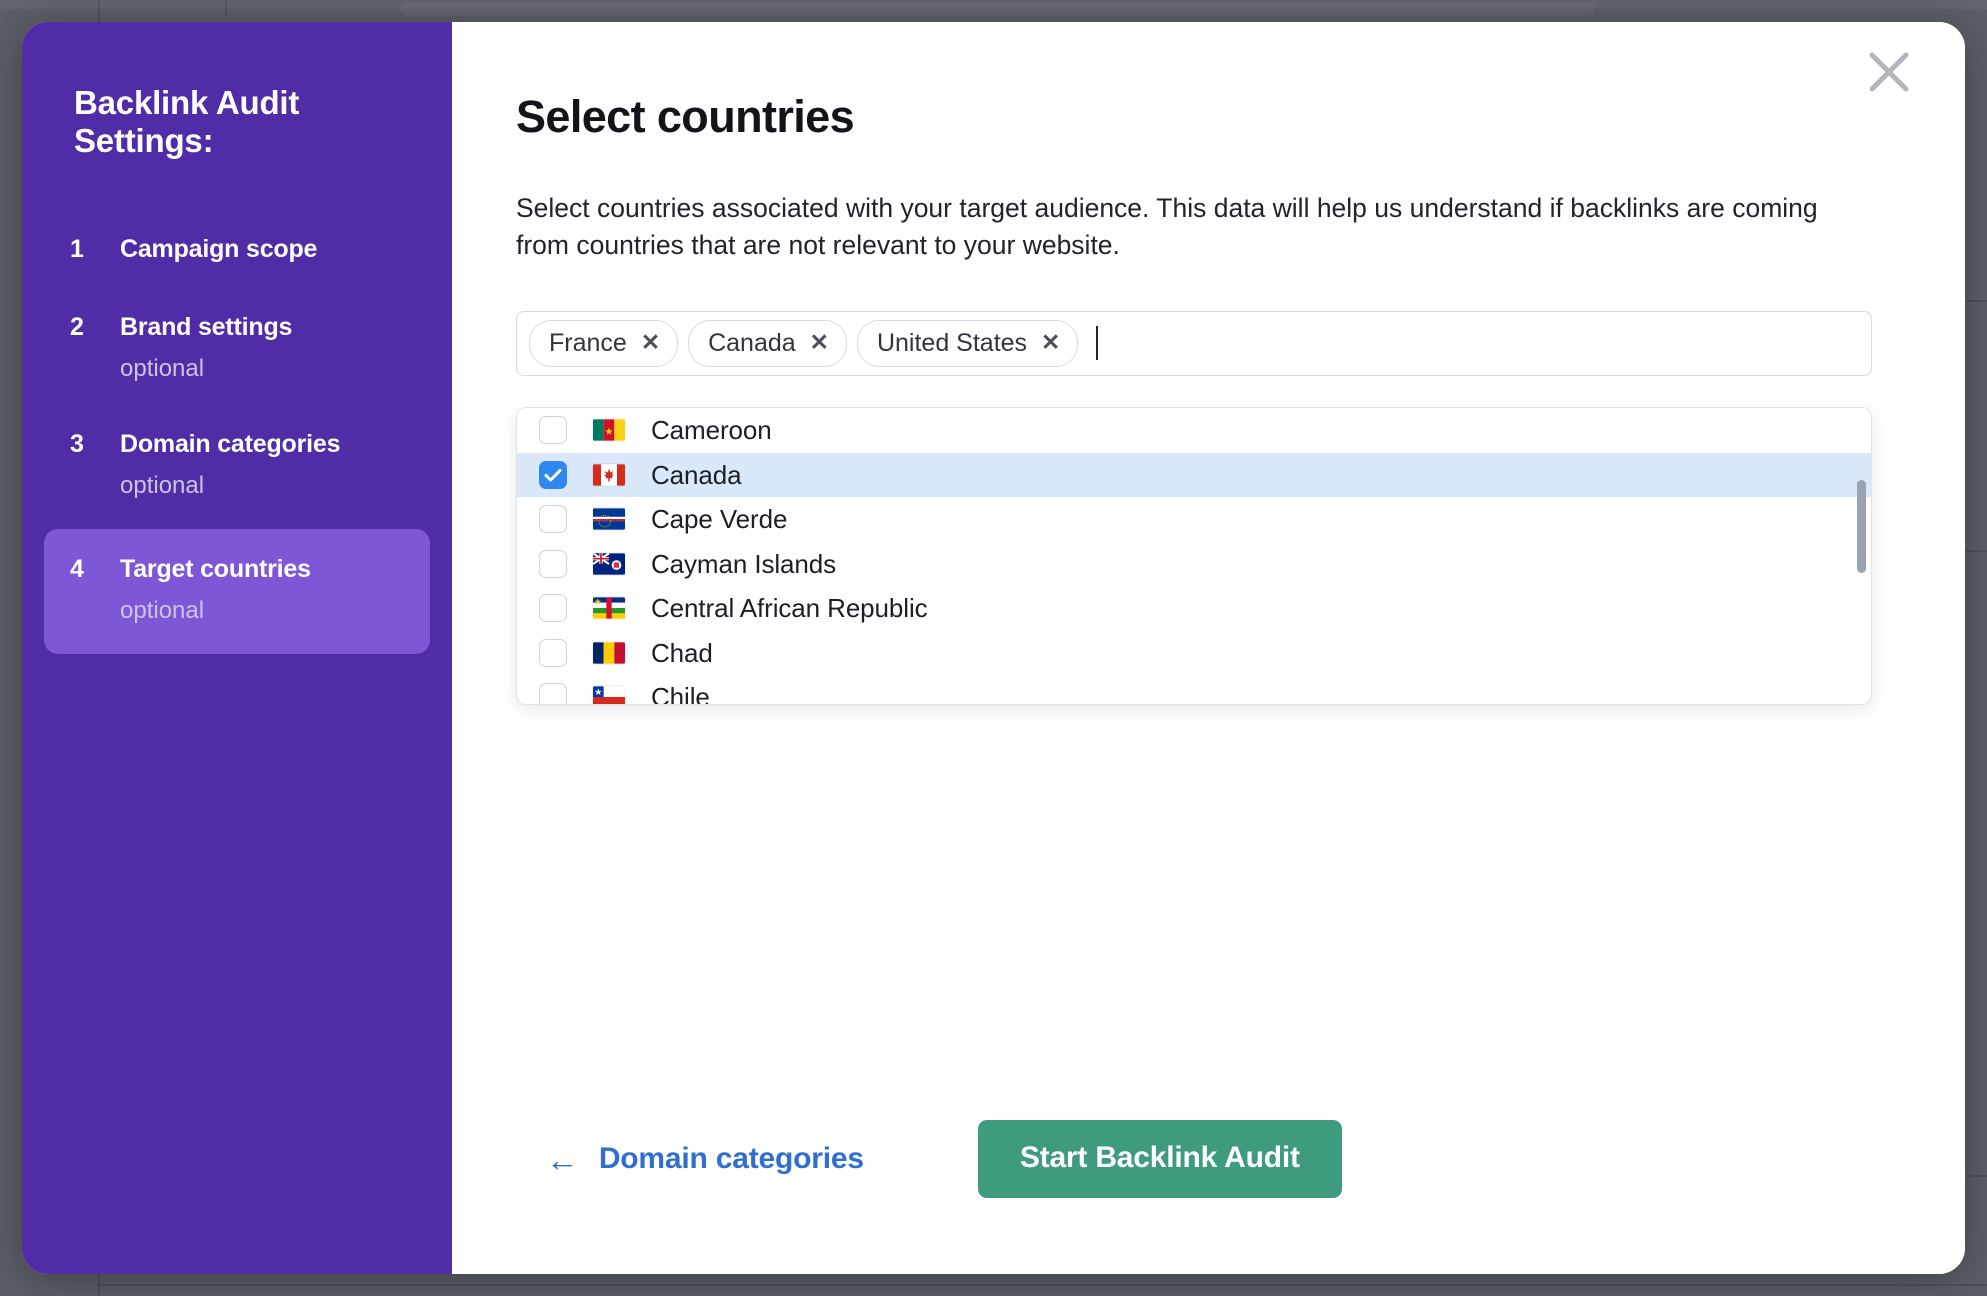 The height and width of the screenshot is (1296, 1987). I want to click on sidebar-item-brand-settings: 2 Brand settings optional, so click(237, 347).